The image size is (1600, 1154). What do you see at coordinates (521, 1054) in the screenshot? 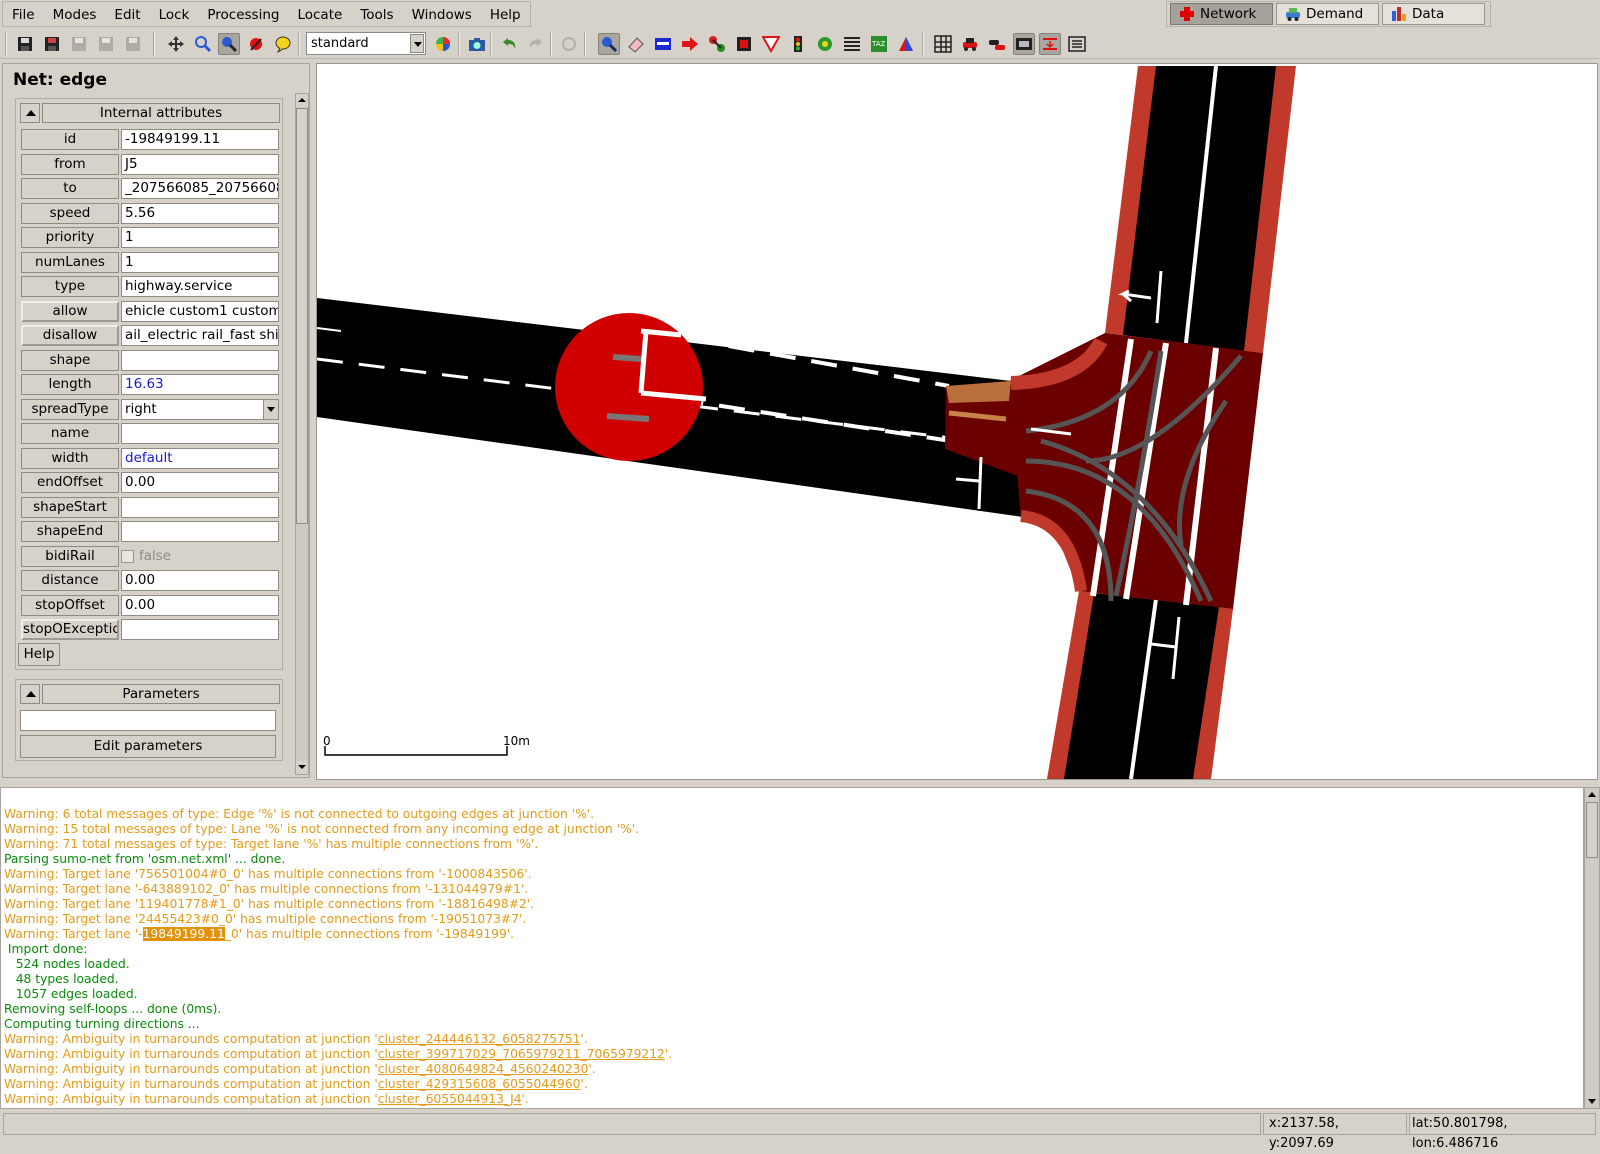
I see `junction-link: cluster_399717029_7065979211_7065979212` at bounding box center [521, 1054].